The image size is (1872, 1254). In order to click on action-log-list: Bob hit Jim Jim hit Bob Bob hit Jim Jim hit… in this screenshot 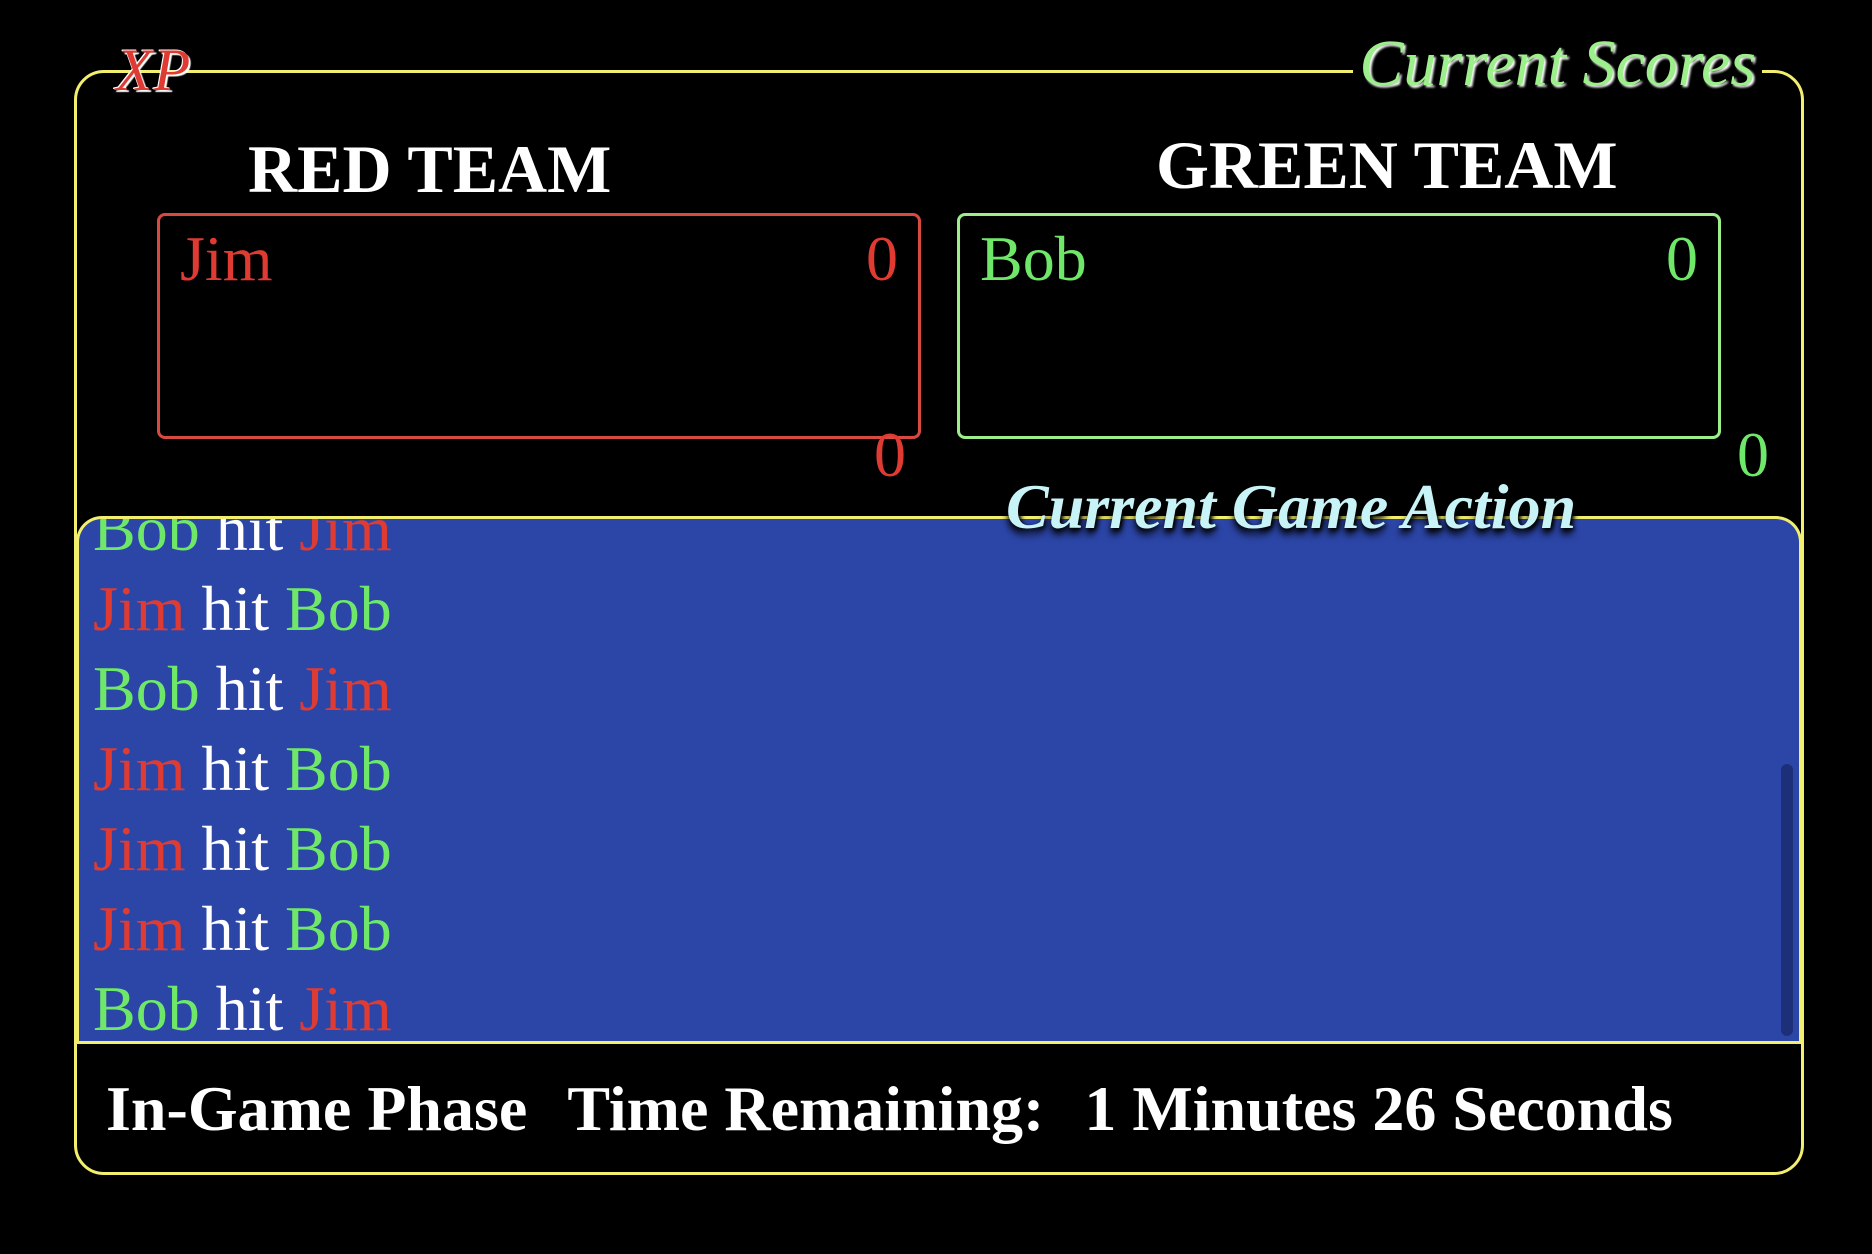, I will do `click(242, 778)`.